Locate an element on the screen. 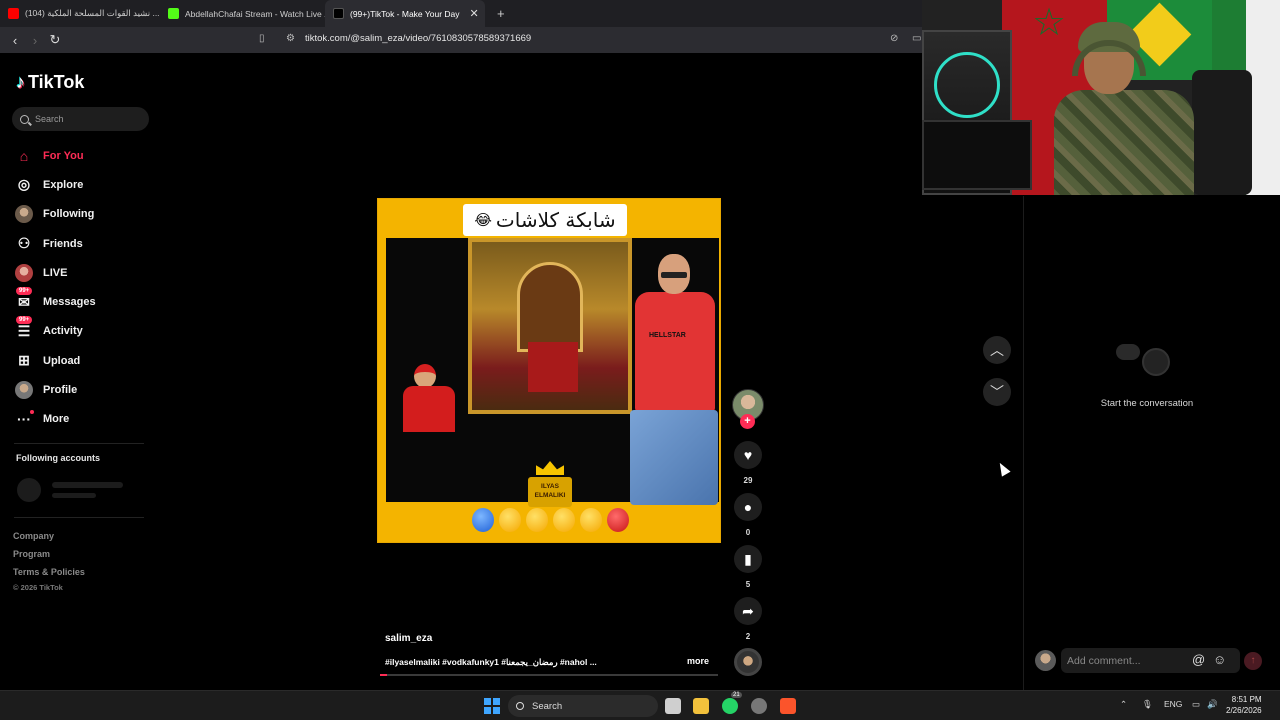  person-red-tracksuit-image is located at coordinates (428, 398).